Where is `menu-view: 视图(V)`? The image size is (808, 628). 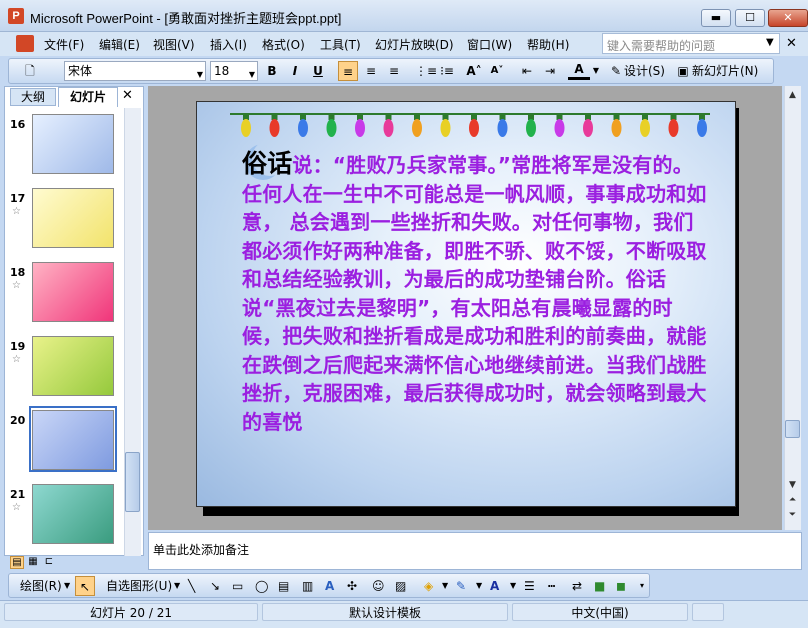
menu-view: 视图(V) is located at coordinates (174, 44).